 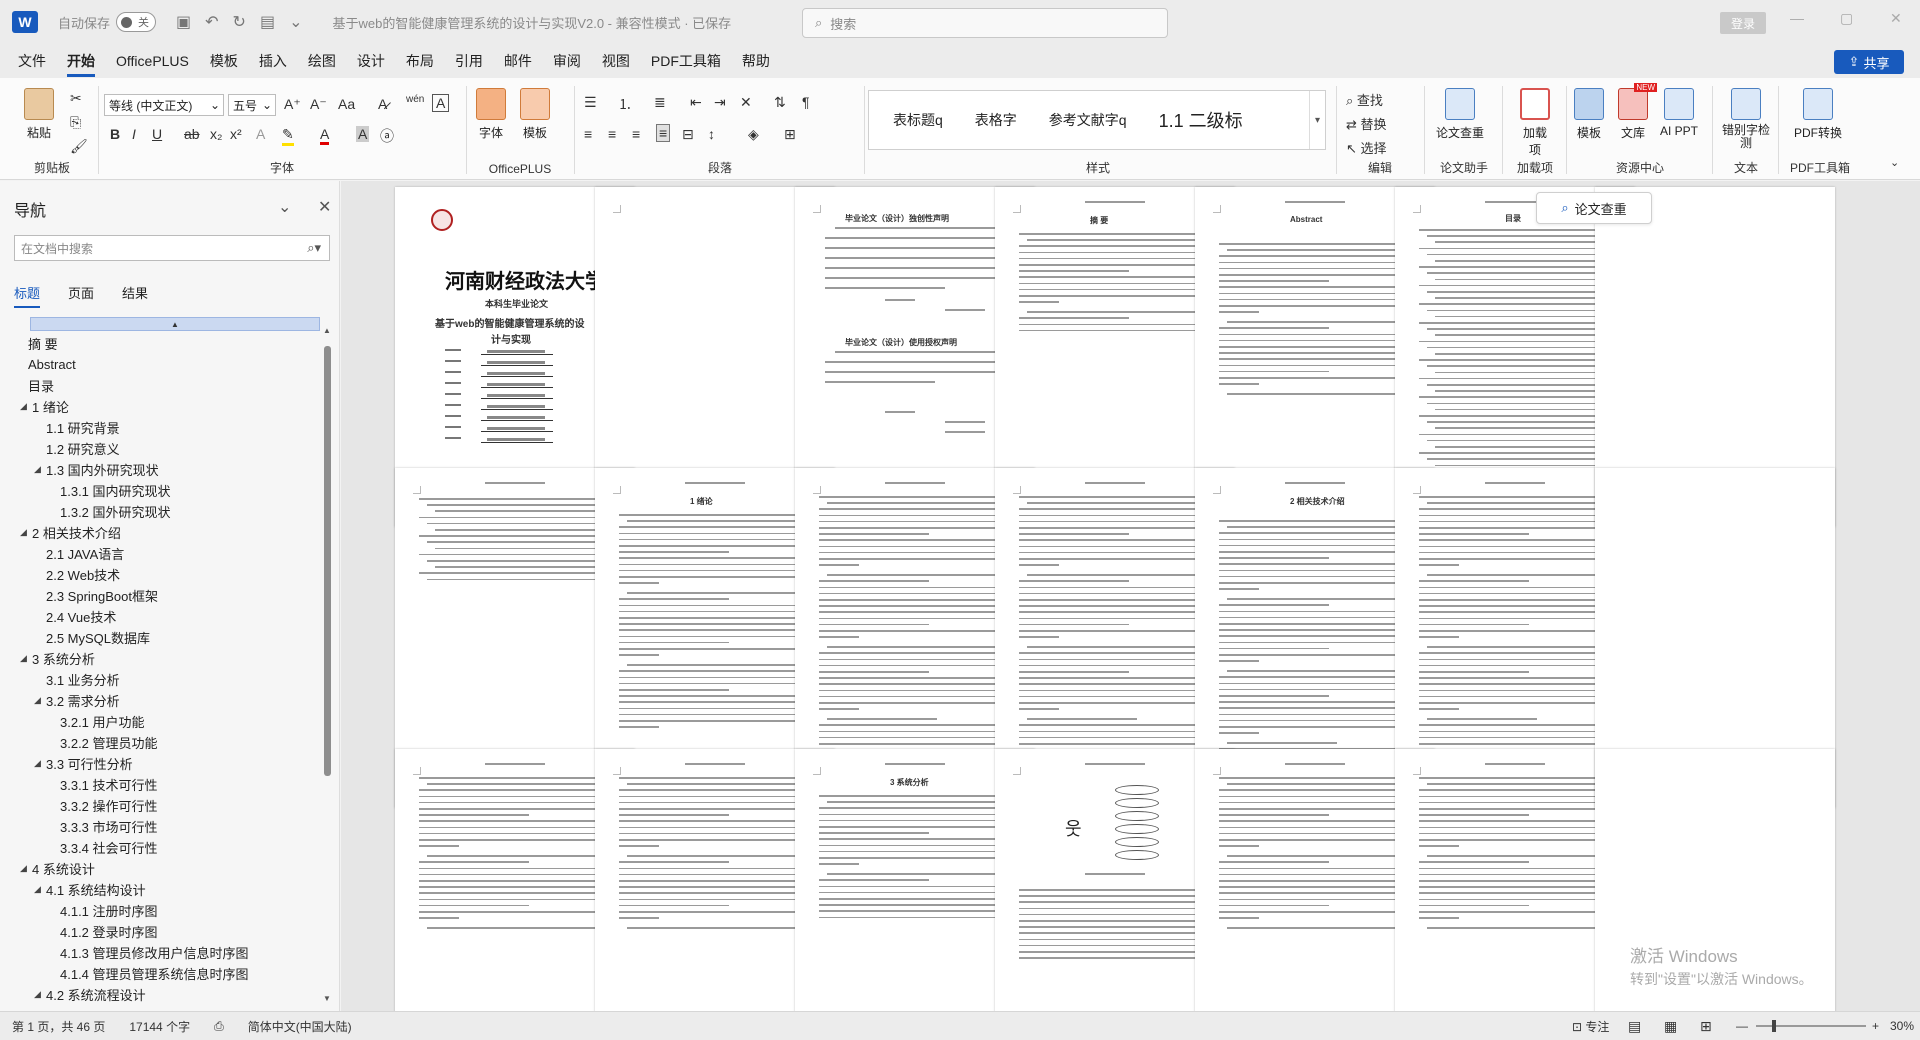 I want to click on phonetic-guide-icon: wén, so click(x=415, y=99).